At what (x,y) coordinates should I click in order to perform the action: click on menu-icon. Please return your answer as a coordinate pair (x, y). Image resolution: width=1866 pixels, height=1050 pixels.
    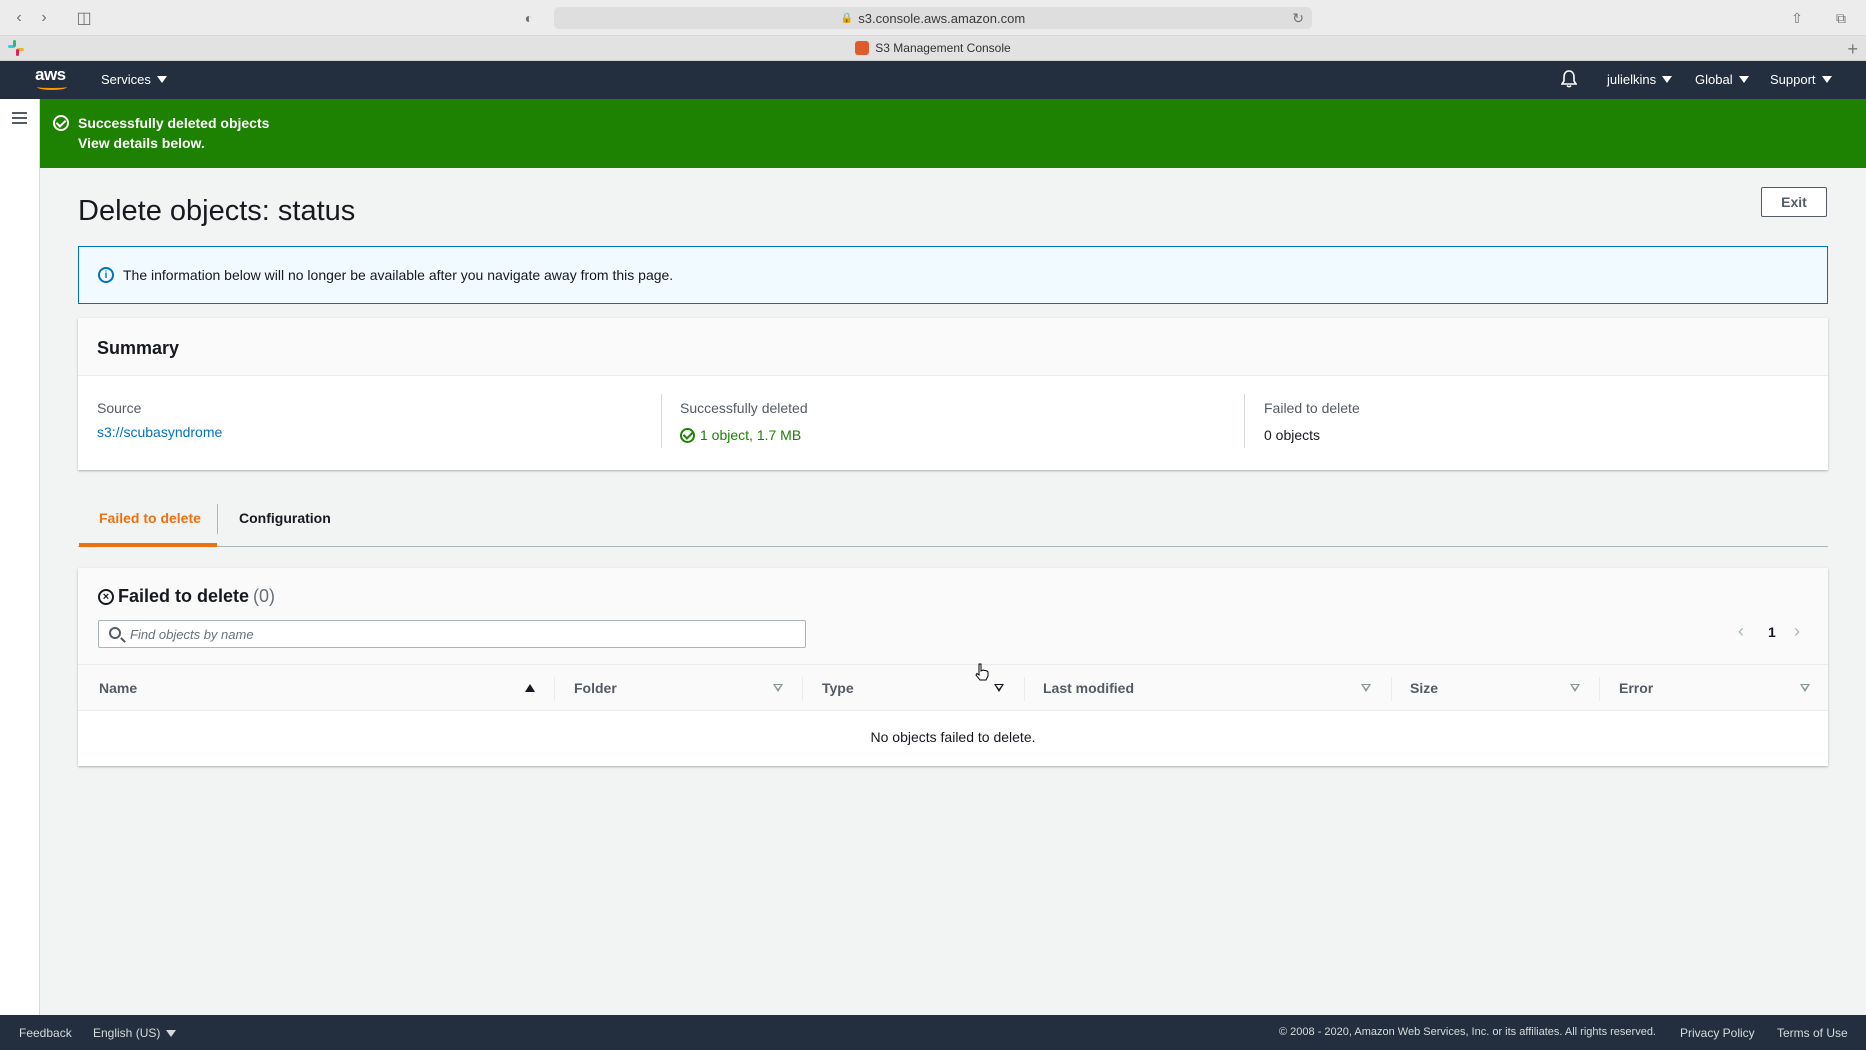
    Looking at the image, I should click on (19, 119).